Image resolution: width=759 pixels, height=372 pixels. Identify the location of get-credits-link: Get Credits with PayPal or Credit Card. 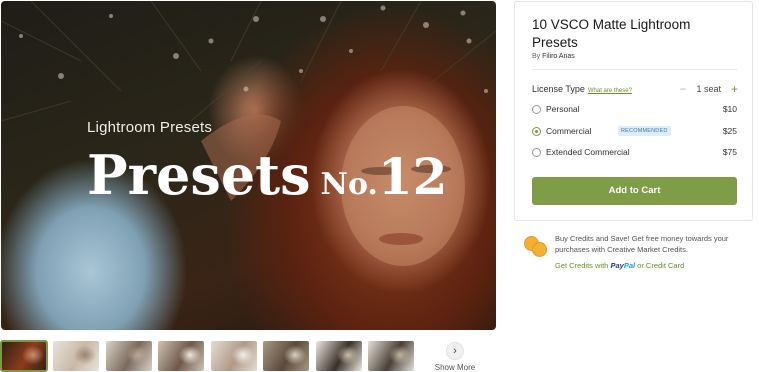
(619, 265).